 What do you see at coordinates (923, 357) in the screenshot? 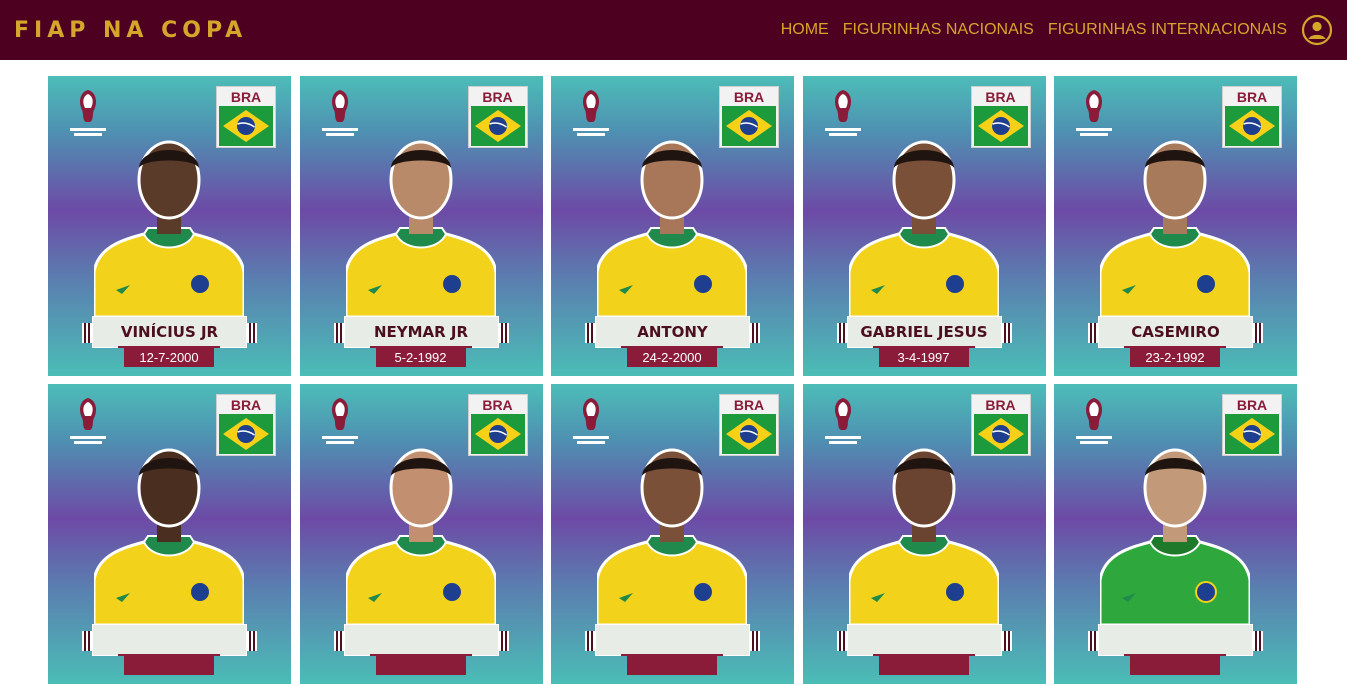
I see `birth-date: 3-4-1997` at bounding box center [923, 357].